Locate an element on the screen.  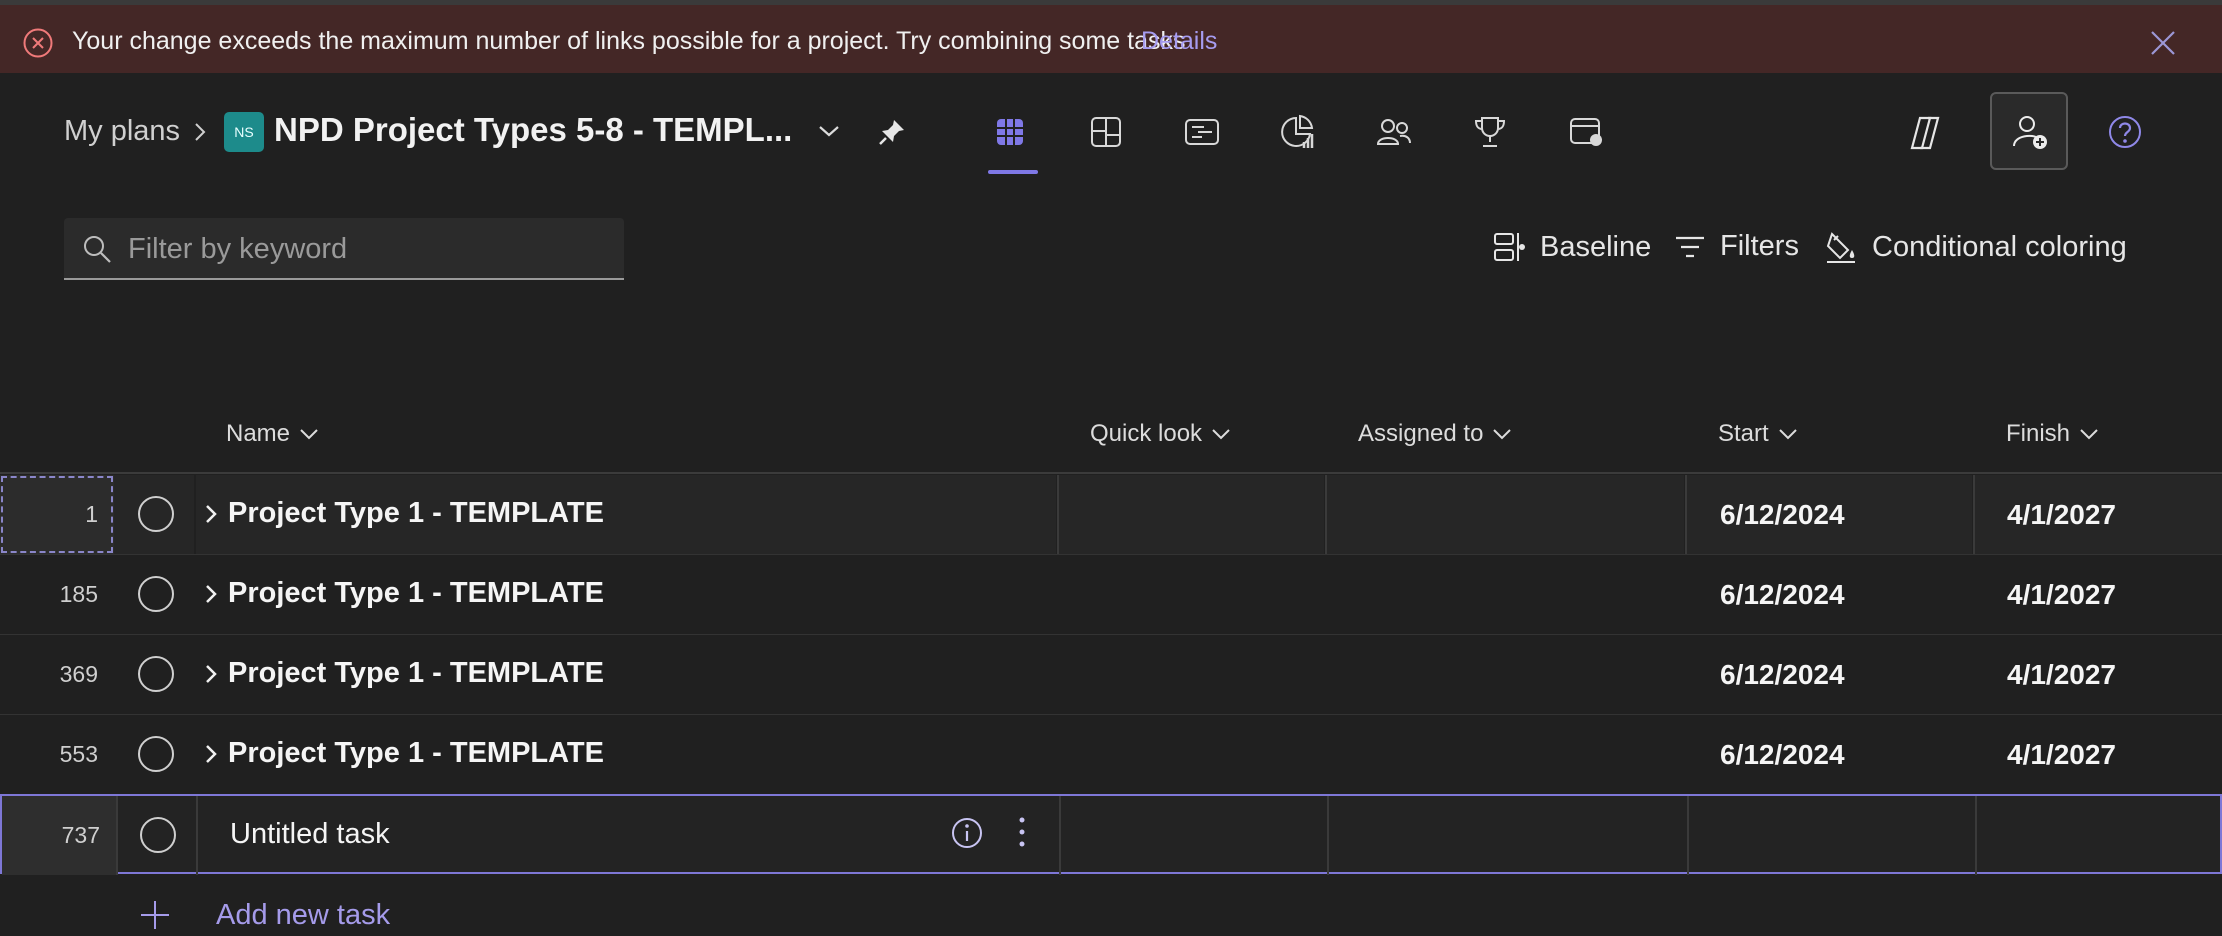
active-view-indicator is located at coordinates (1013, 172).